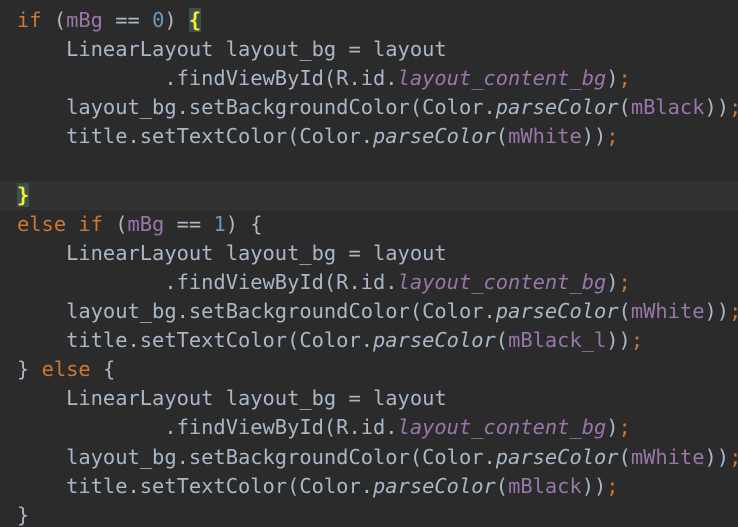 This screenshot has height=527, width=738. Describe the element at coordinates (369, 20) in the screenshot. I see `code-line: if (mBg == 0) {` at that location.